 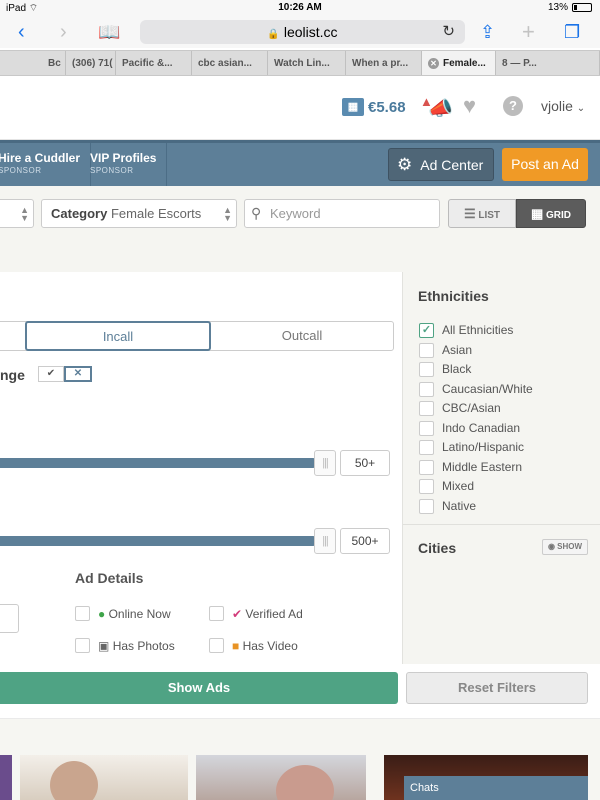 I want to click on help-icon: ?, so click(x=513, y=106).